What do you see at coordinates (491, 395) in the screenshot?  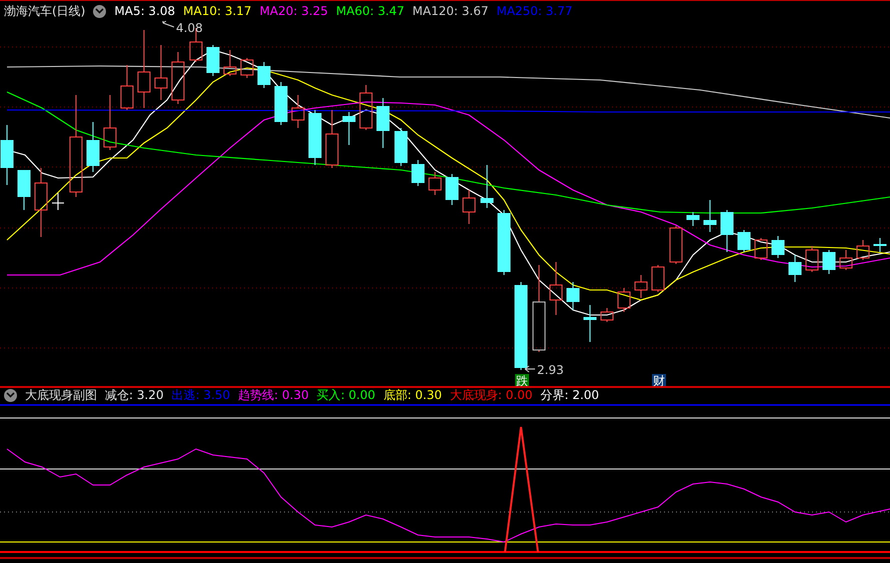 I see `indicator-value: 大底现身: 0.00` at bounding box center [491, 395].